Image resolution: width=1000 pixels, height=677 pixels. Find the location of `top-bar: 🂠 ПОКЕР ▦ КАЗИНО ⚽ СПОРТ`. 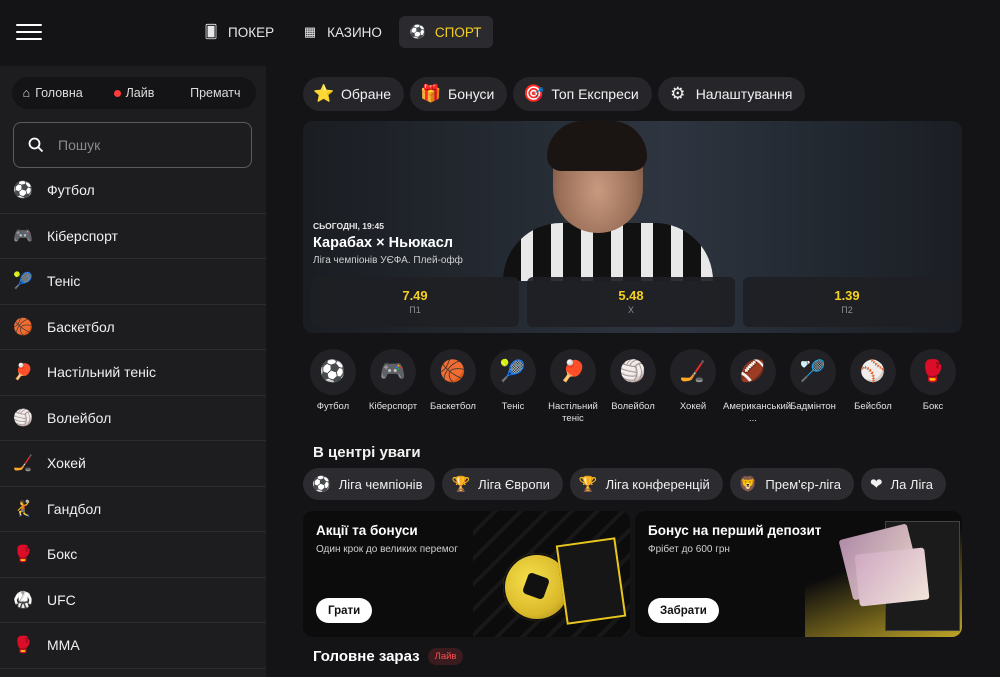

top-bar: 🂠 ПОКЕР ▦ КАЗИНО ⚽ СПОРТ is located at coordinates (500, 33).